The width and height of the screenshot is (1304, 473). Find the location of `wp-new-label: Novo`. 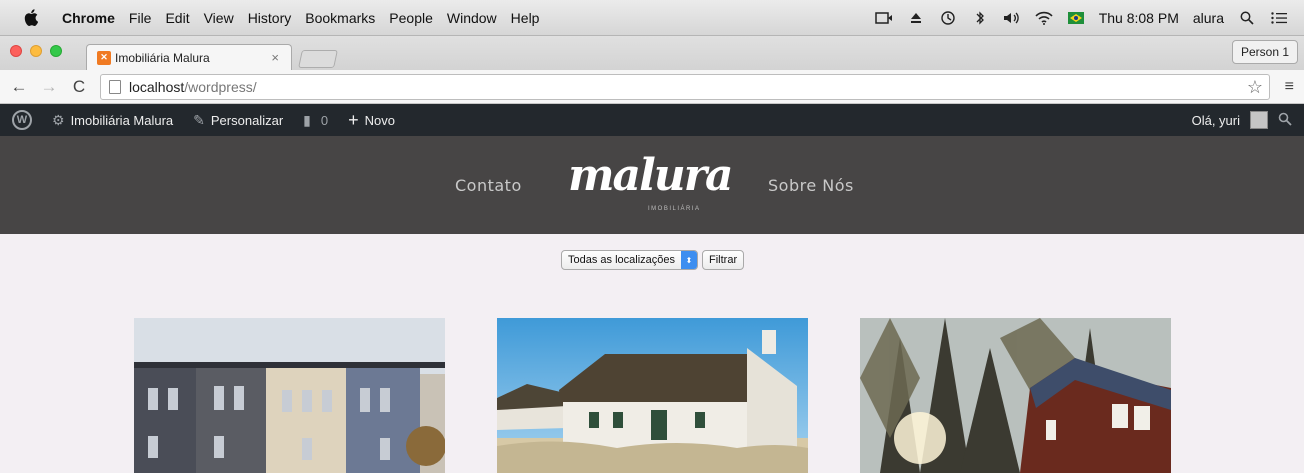

wp-new-label: Novo is located at coordinates (379, 120).